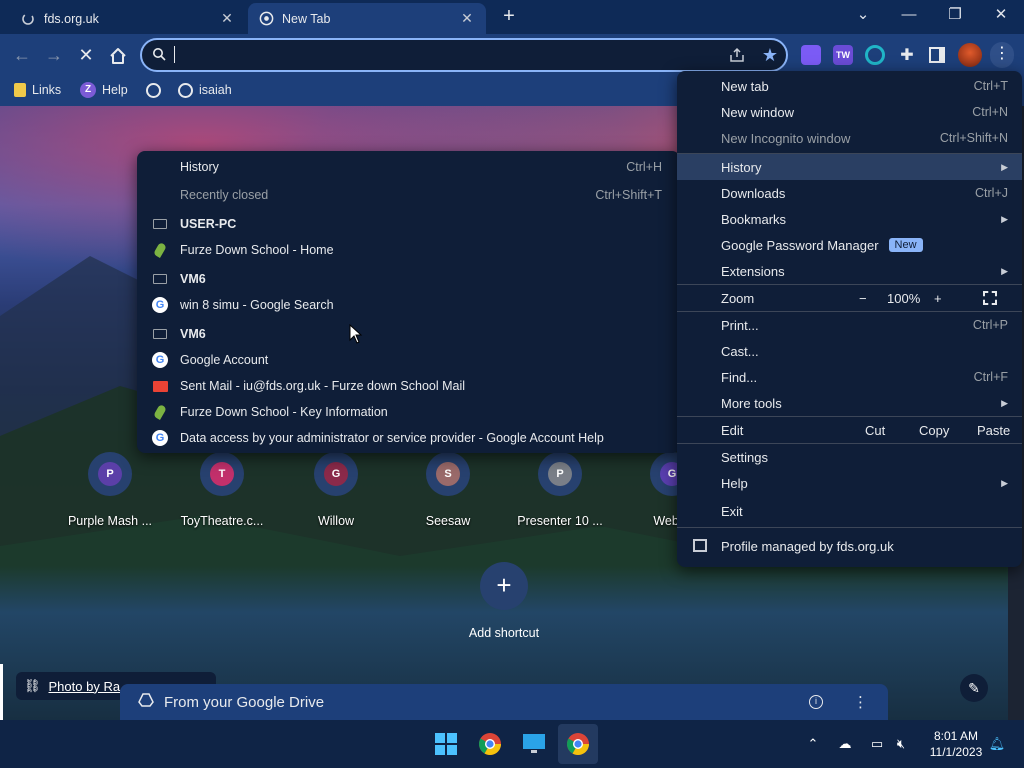 The image size is (1024, 768). Describe the element at coordinates (110, 474) in the screenshot. I see `shortcut-icon-circle: P` at that location.